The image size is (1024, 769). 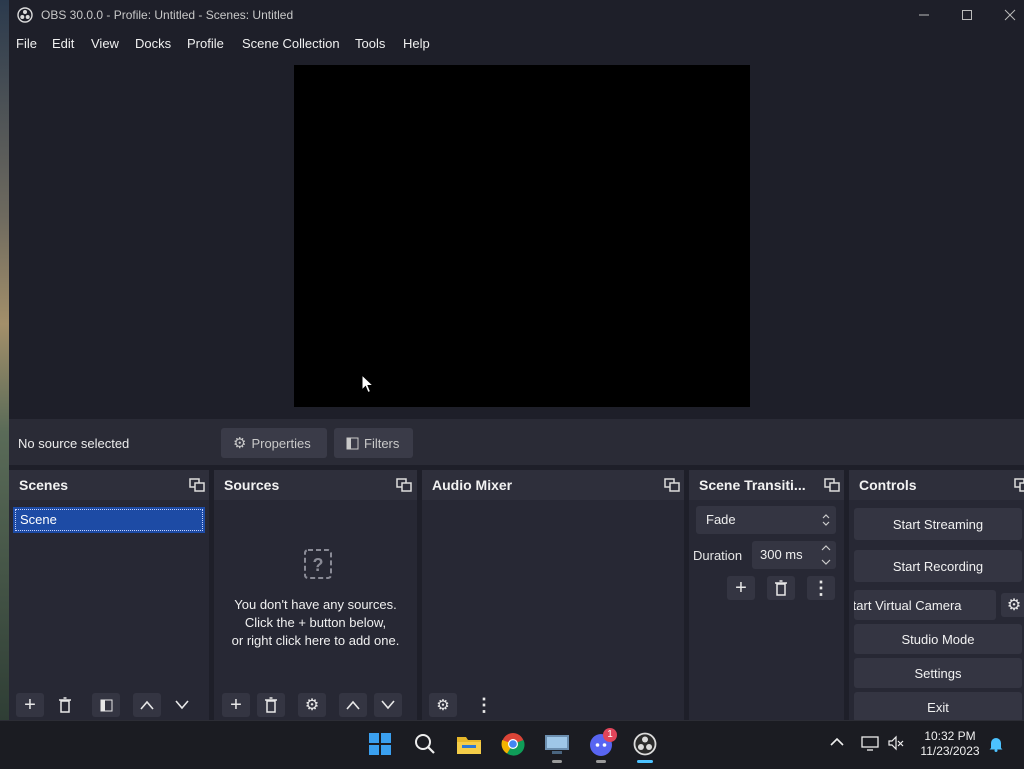 What do you see at coordinates (469, 744) in the screenshot?
I see `file-explorer-button` at bounding box center [469, 744].